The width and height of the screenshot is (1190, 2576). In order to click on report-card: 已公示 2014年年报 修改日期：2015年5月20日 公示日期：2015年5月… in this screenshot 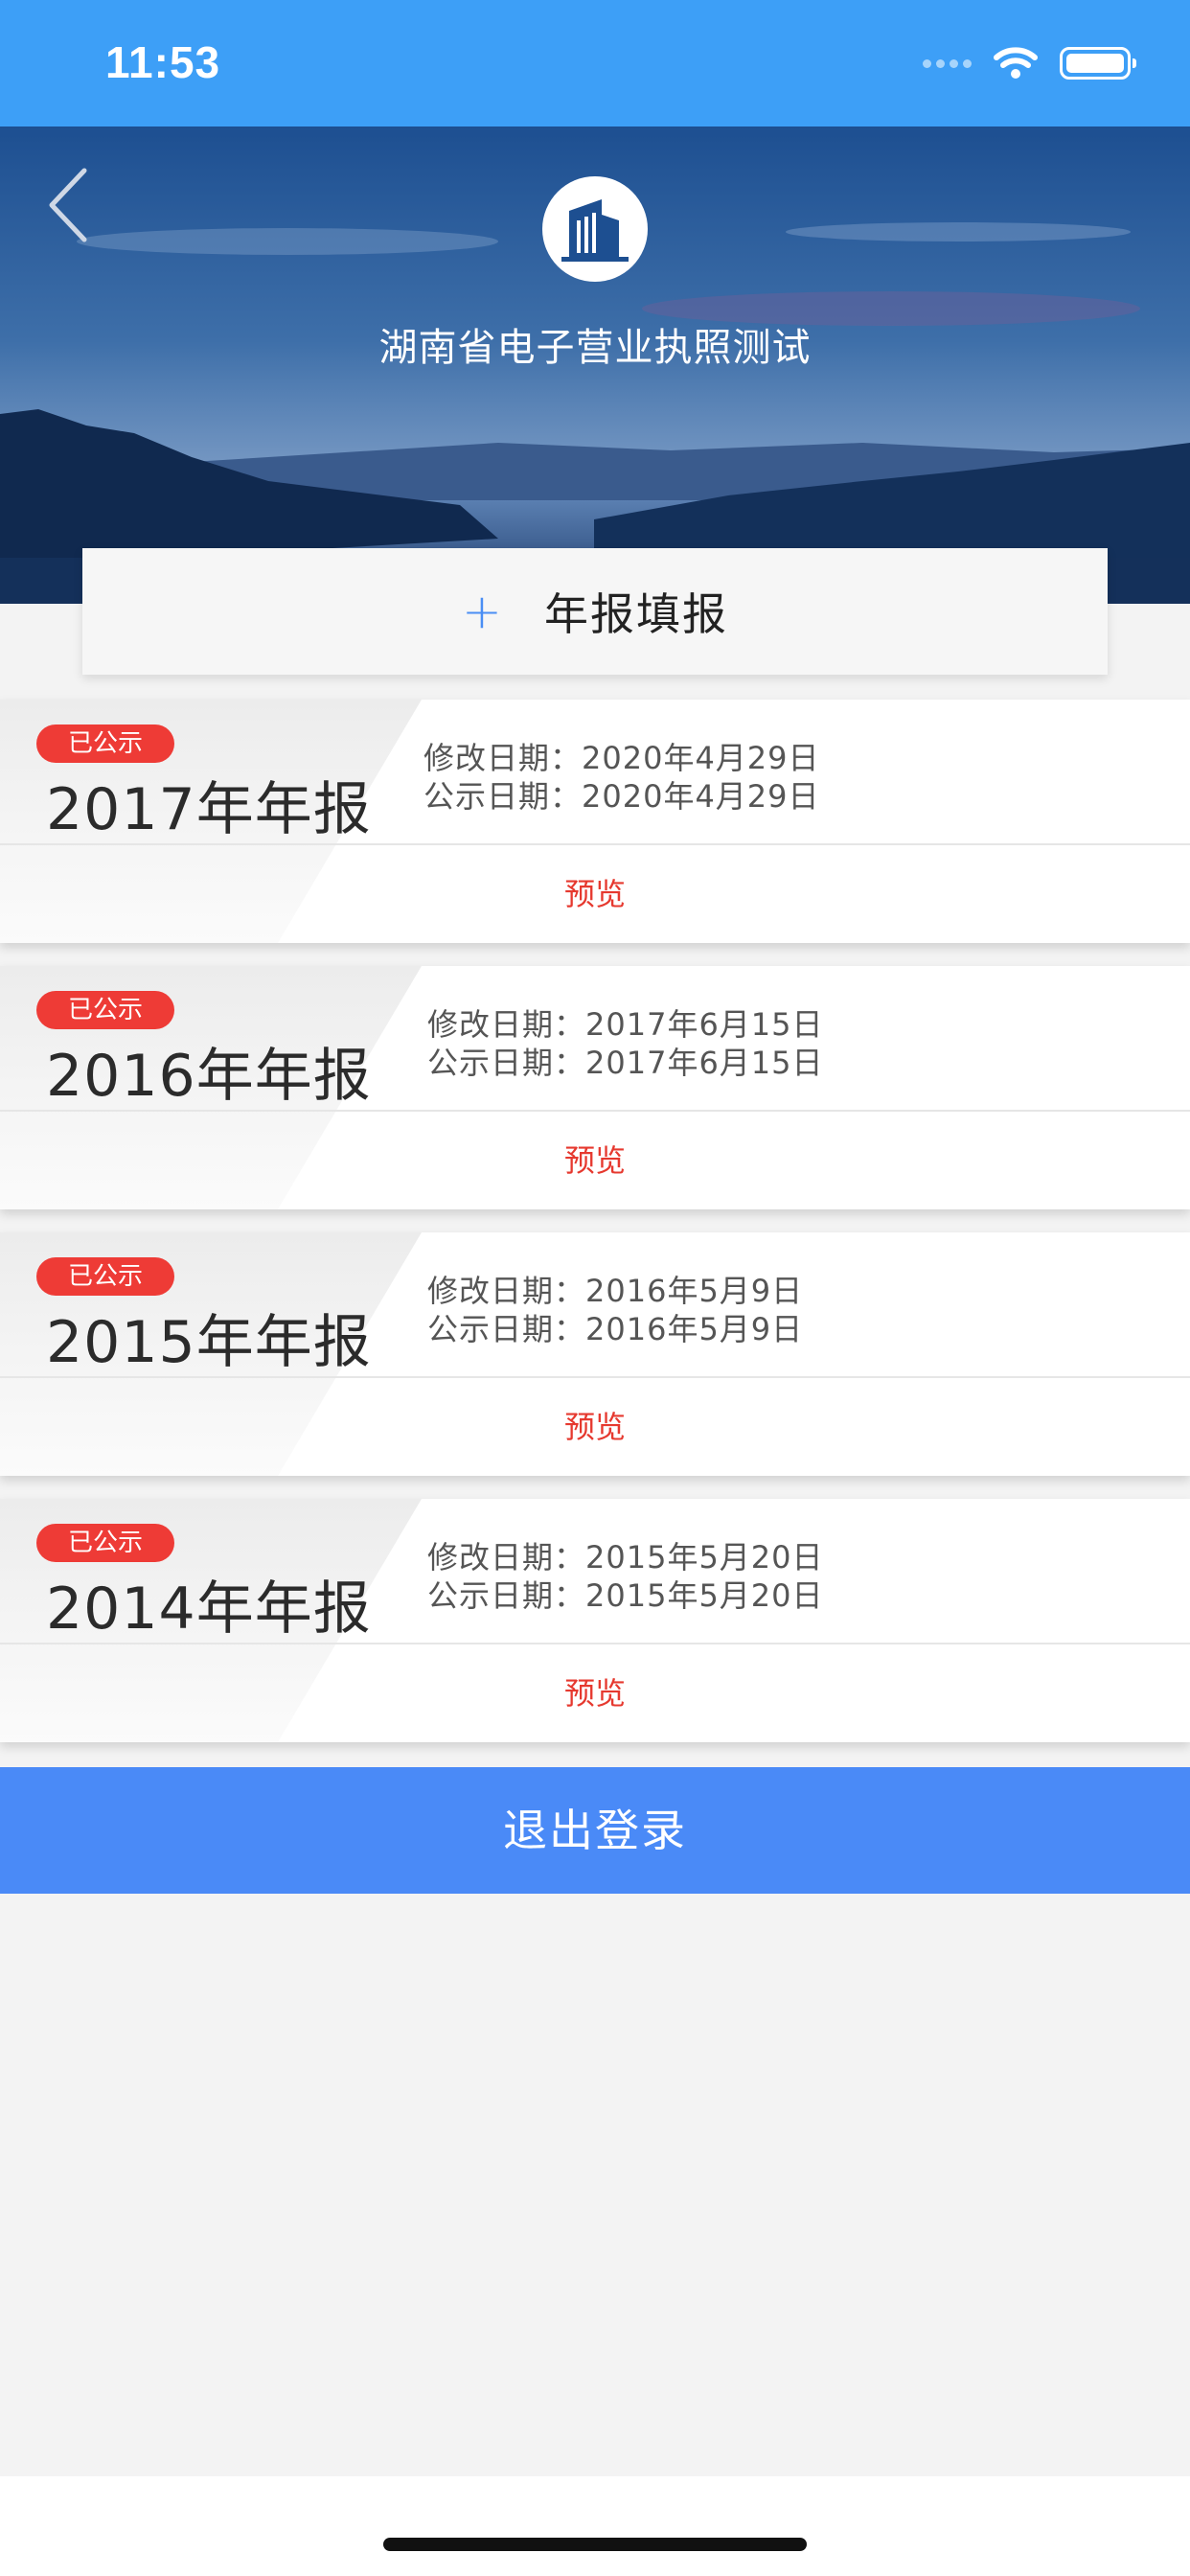, I will do `click(595, 1621)`.